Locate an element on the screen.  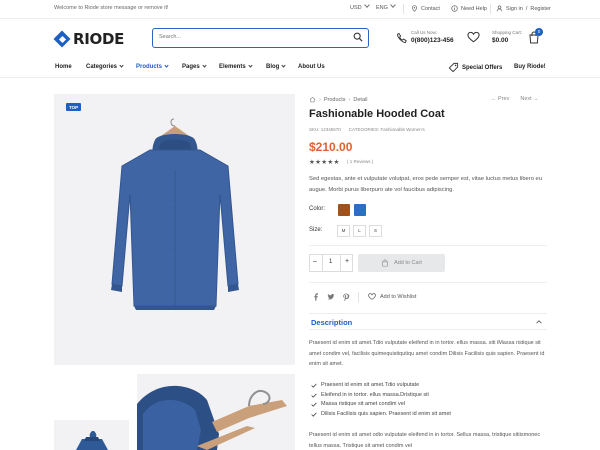
contact-label: Contact is located at coordinates (430, 8).